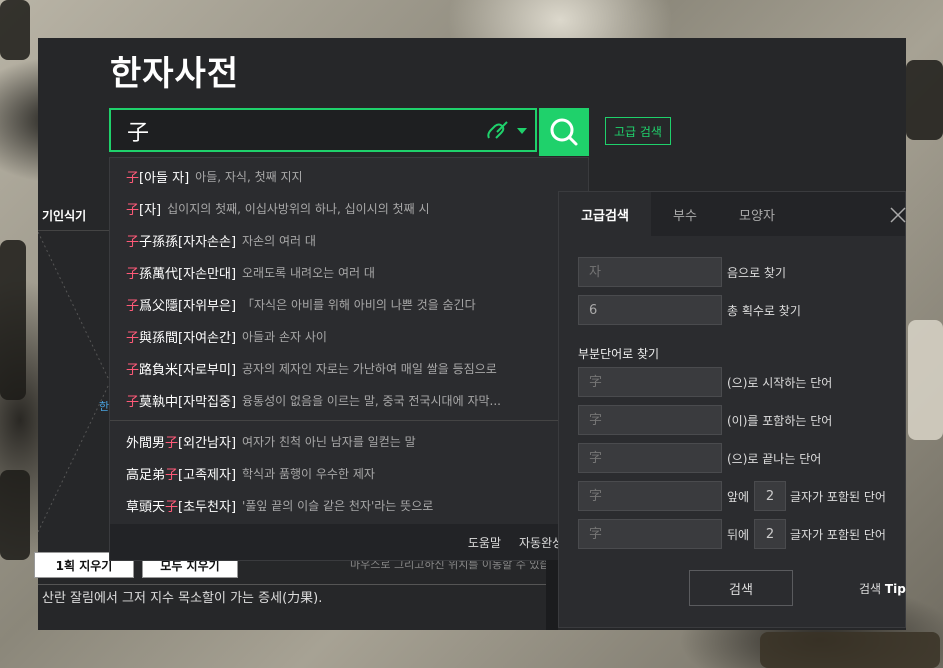  I want to click on search-tip-link: 검색 Tip, so click(882, 588).